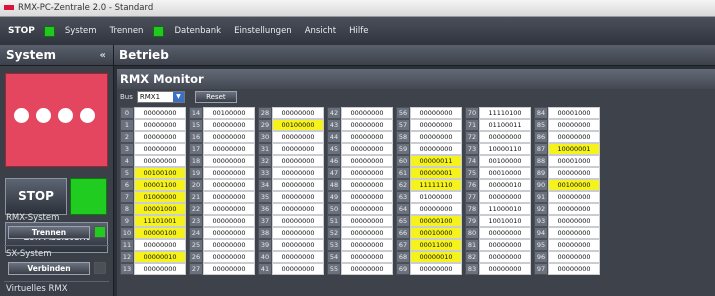 The height and width of the screenshot is (296, 715). I want to click on window-title-bar: RMX-PC-Zentrale 2.0 - Standard, so click(357, 8).